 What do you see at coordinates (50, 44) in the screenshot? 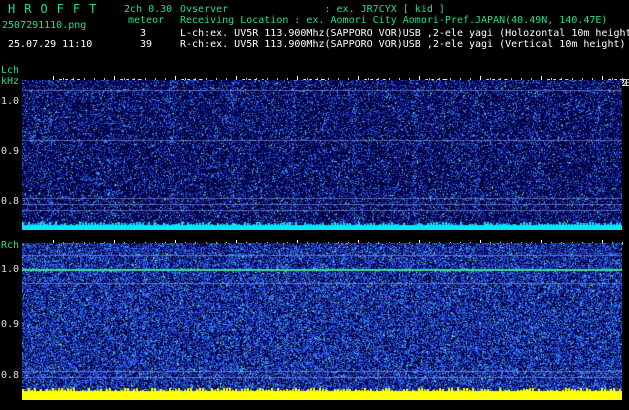
I see `timestamp-label: 25.07.29 11:10` at bounding box center [50, 44].